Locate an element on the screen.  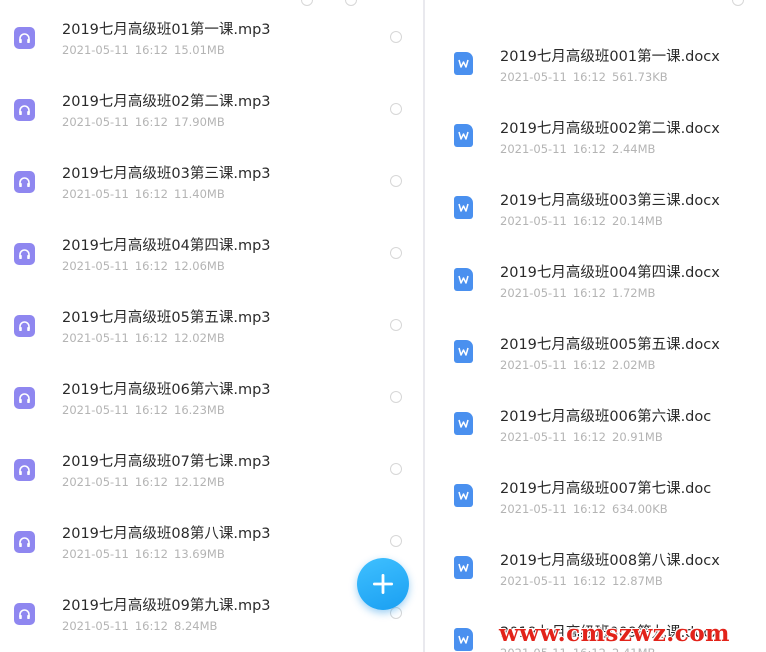
file-name: 2019七月高级班008第八课.docx is located at coordinates (610, 561).